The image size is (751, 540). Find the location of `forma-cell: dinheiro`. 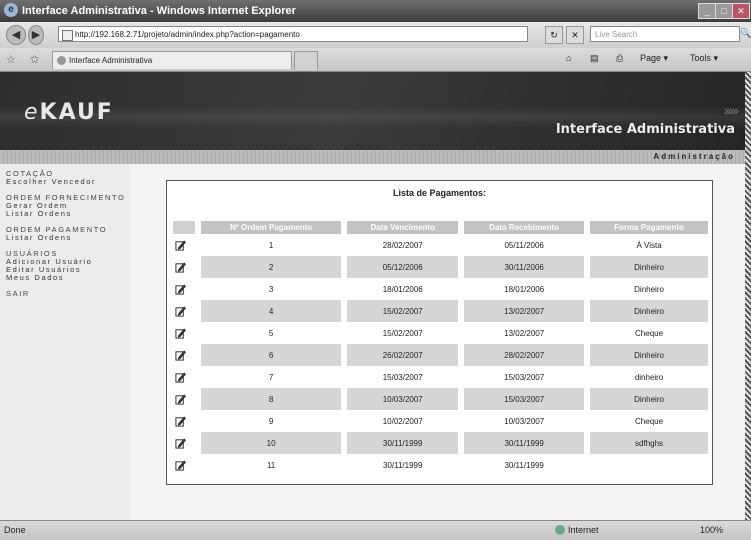

forma-cell: dinheiro is located at coordinates (646, 377).